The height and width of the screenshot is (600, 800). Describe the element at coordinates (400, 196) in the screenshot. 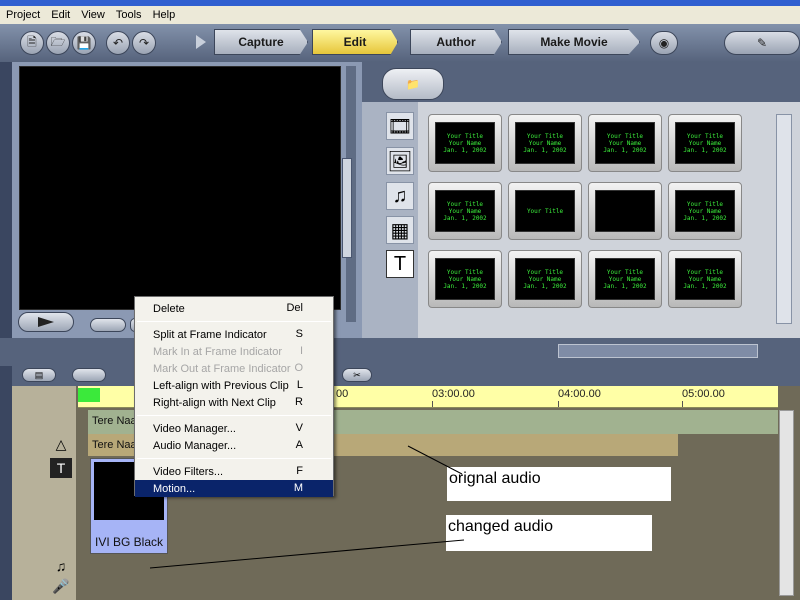

I see `music-icon: ♫` at that location.